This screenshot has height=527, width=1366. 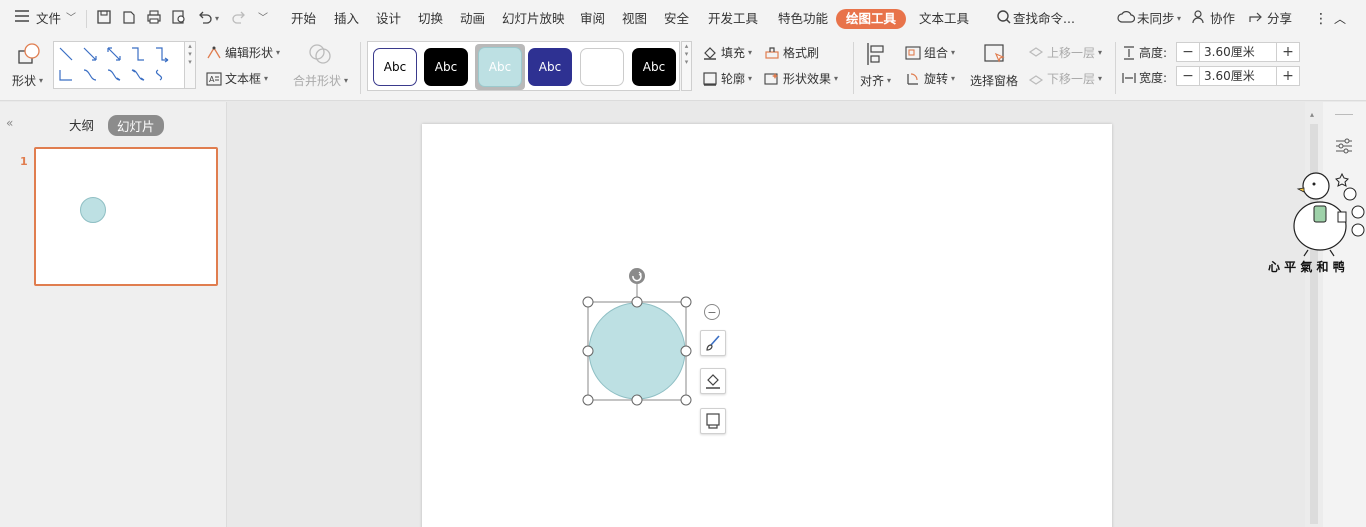 I want to click on height-spinner: − 3.60厘米 +, so click(x=1238, y=52).